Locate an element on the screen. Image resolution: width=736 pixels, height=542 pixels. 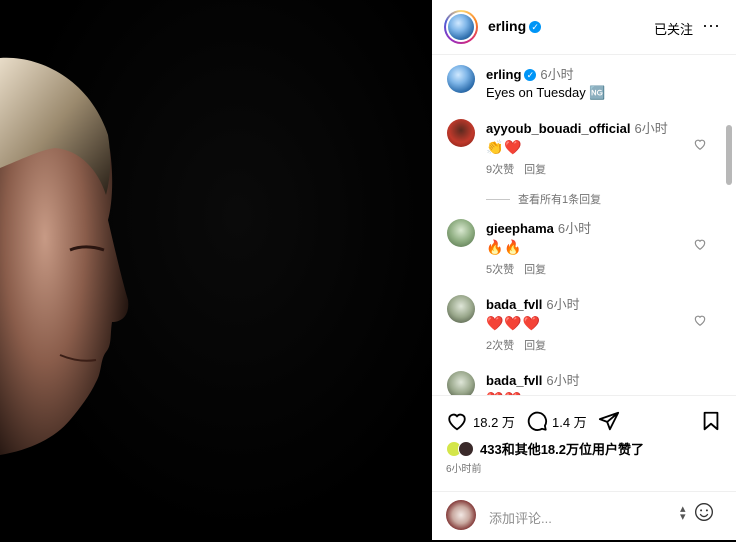
comment-composer: 添加评论... ▴ ▾ is located at coordinates (584, 516).